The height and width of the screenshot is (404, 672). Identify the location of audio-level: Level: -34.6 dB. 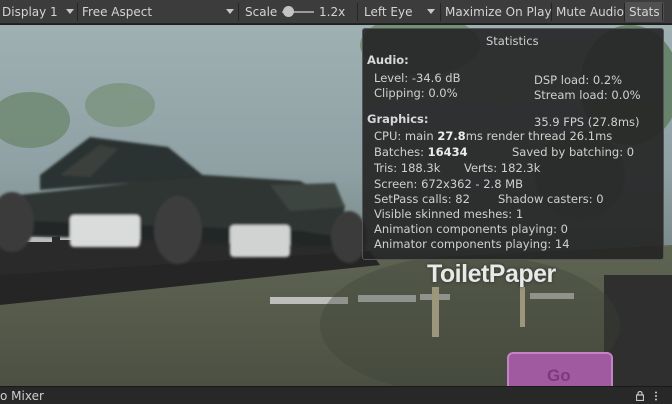
(417, 78).